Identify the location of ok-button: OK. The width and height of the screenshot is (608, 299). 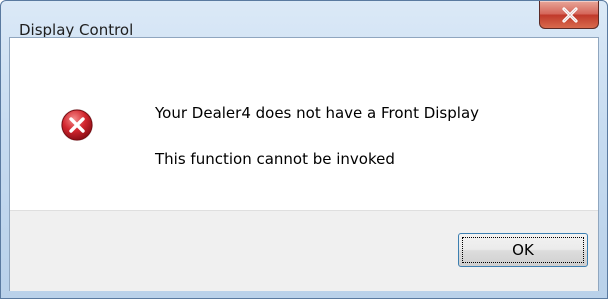
(523, 250).